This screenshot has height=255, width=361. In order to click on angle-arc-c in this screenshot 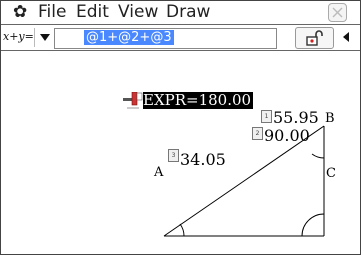, I will do `click(313, 225)`.